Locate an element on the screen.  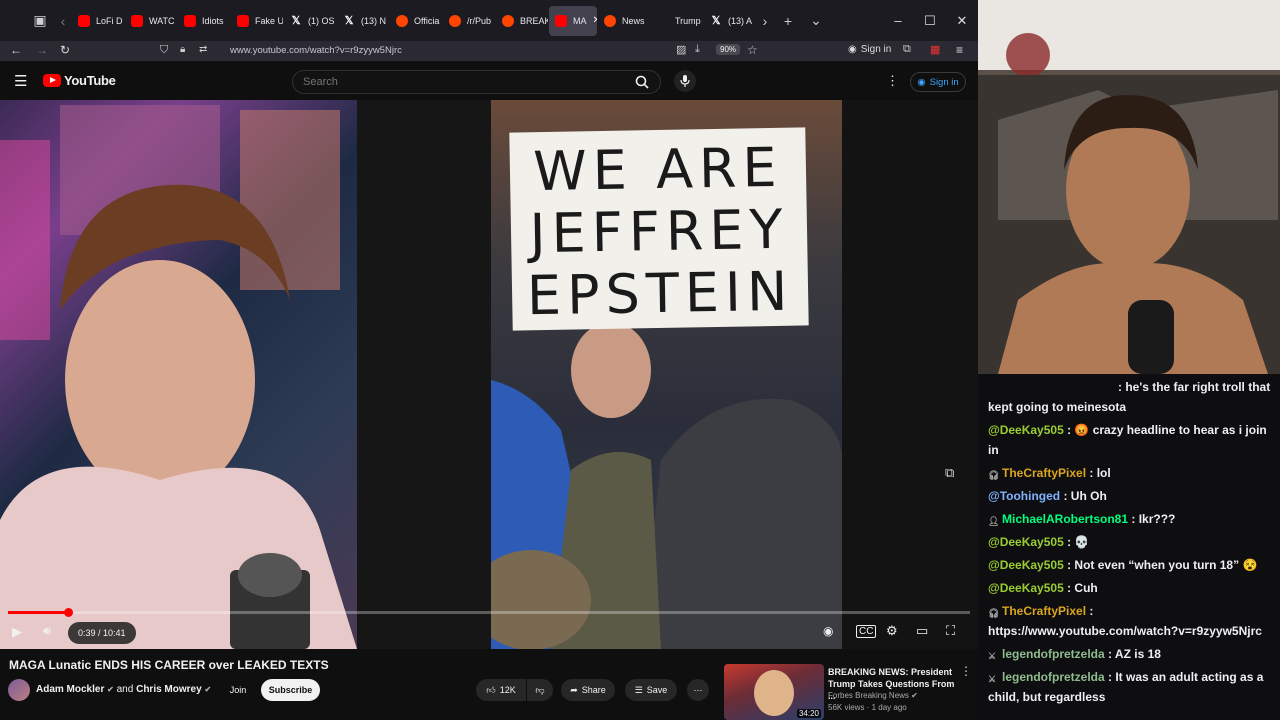
fullscreen-icon: ⛶ is located at coordinates (950, 631).